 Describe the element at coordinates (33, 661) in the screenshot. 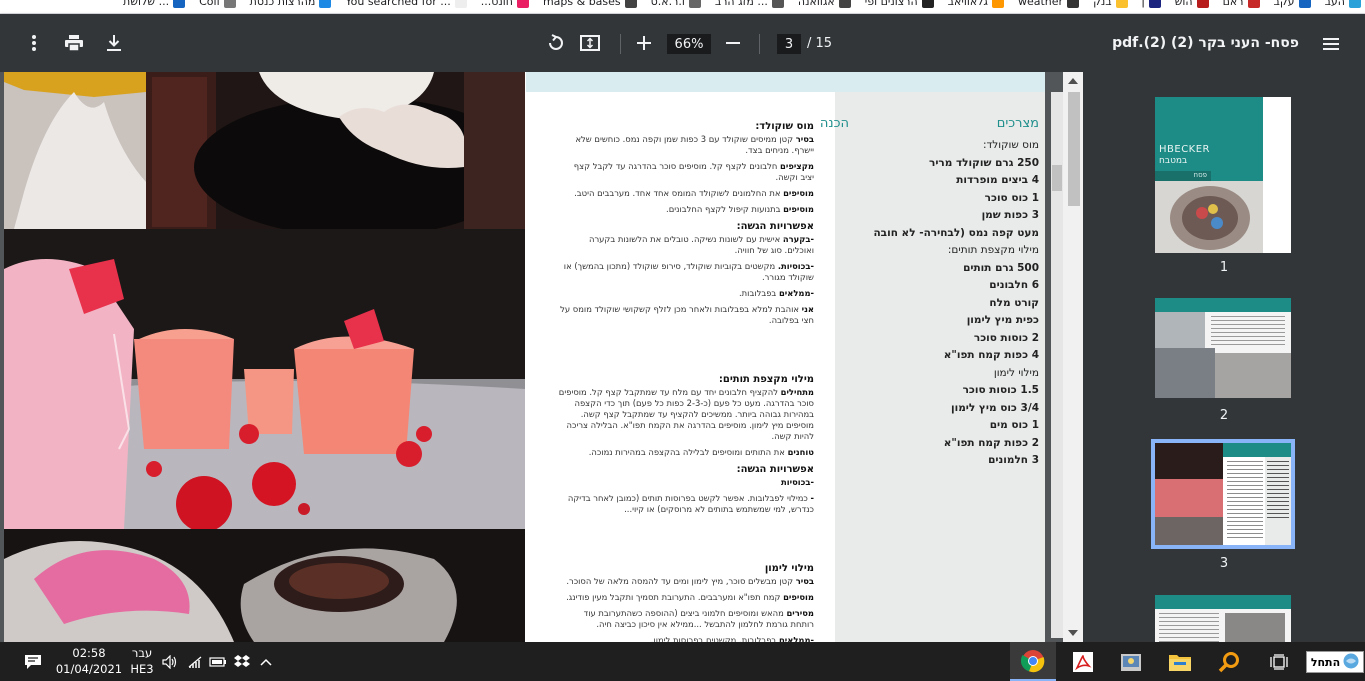

I see `notifications-icon` at that location.